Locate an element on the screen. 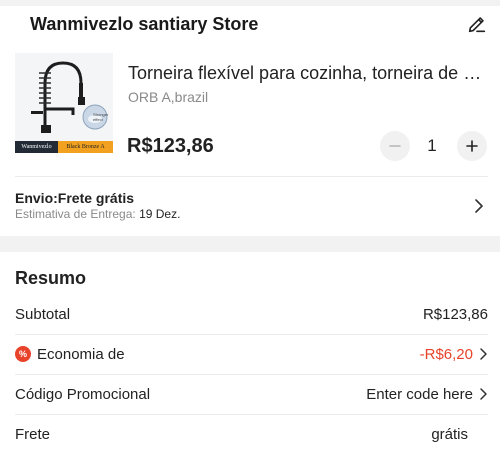 This screenshot has width=500, height=453. quantity-increase-button is located at coordinates (472, 146).